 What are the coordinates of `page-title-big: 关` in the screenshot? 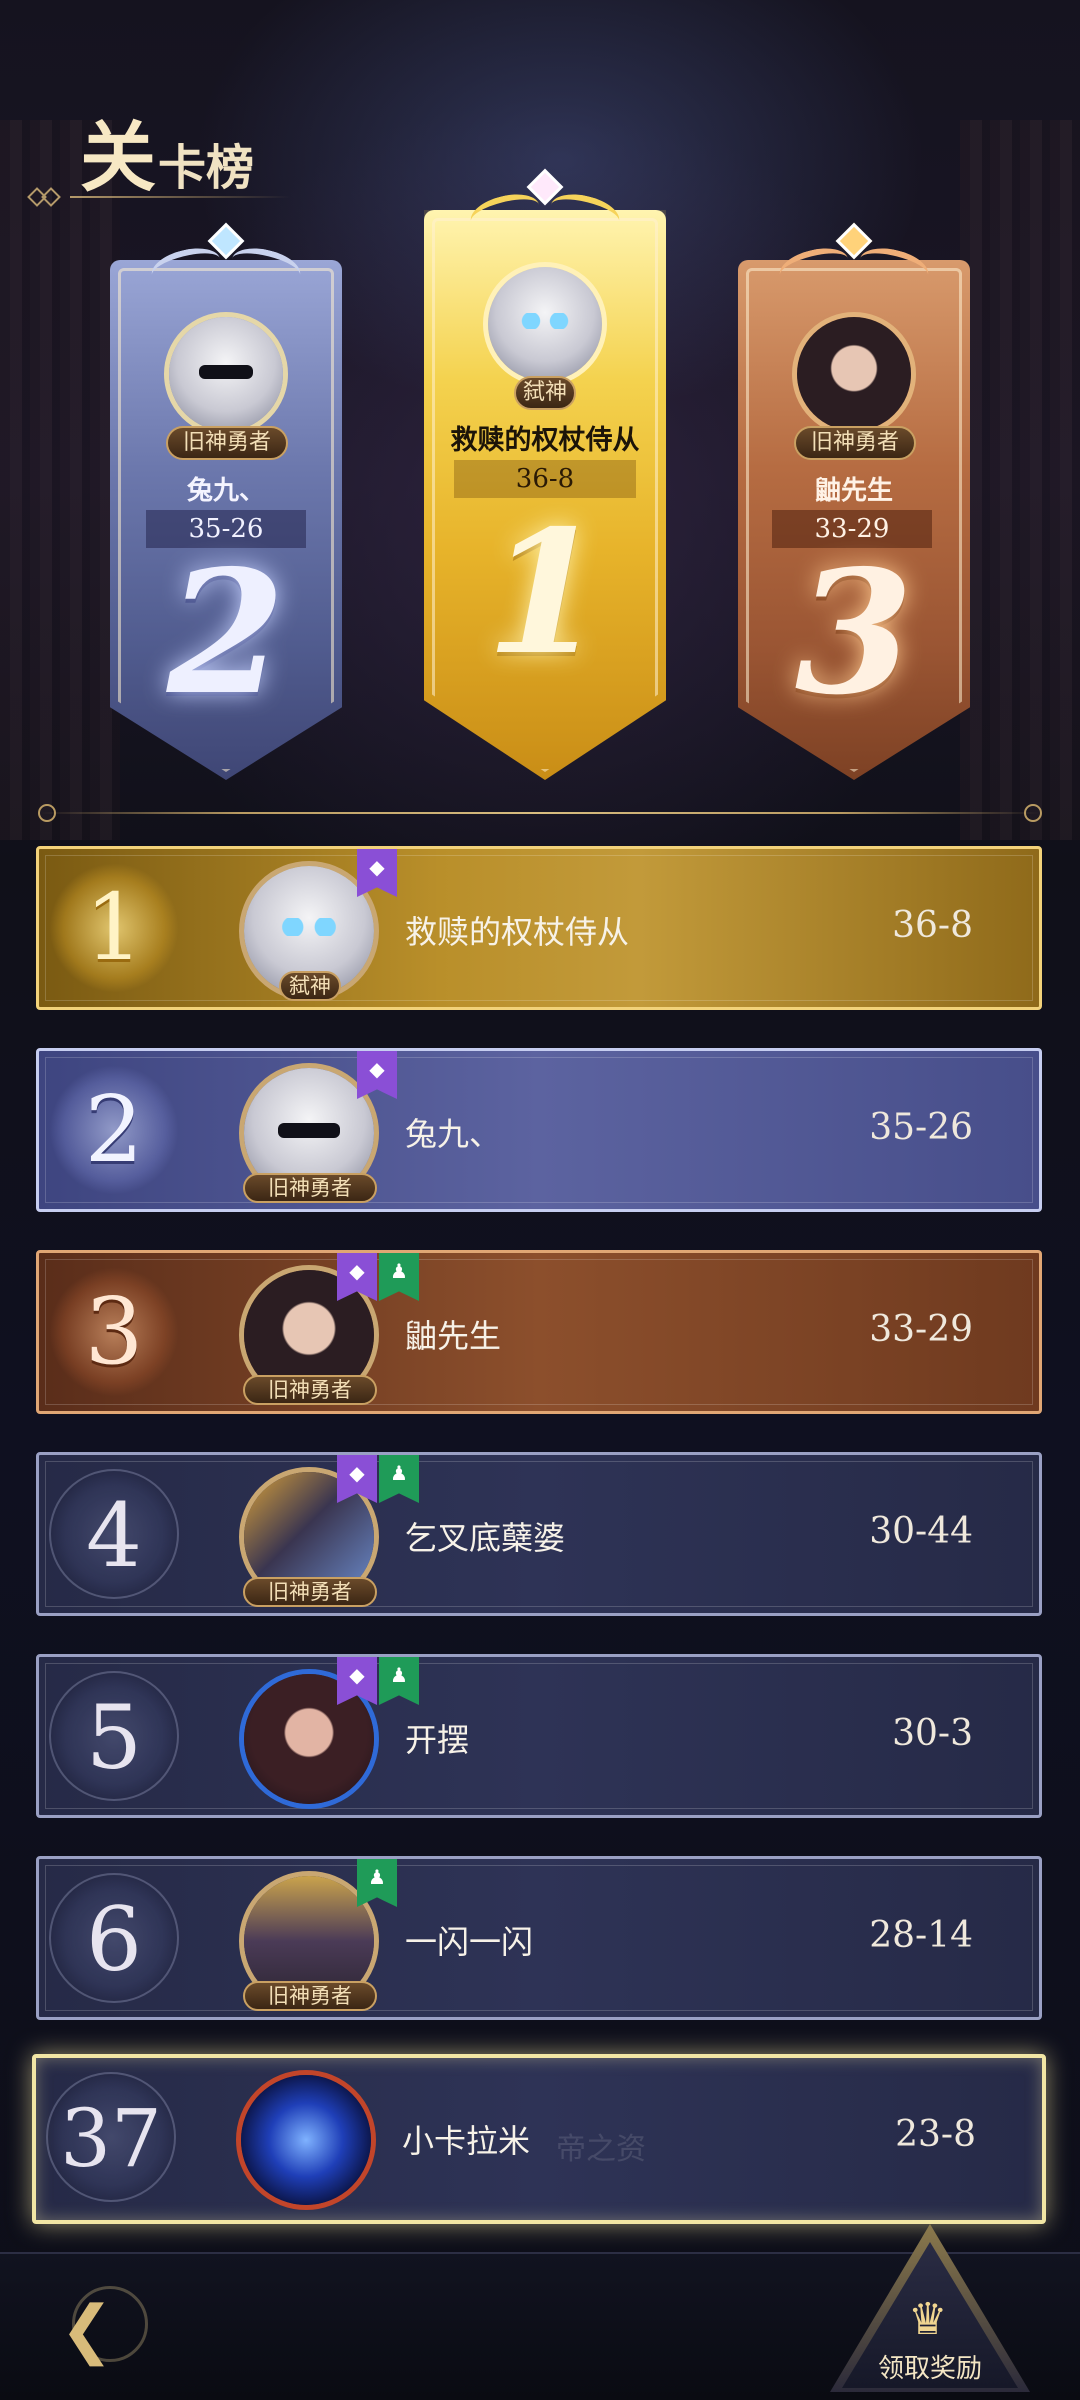 It's located at (119, 157).